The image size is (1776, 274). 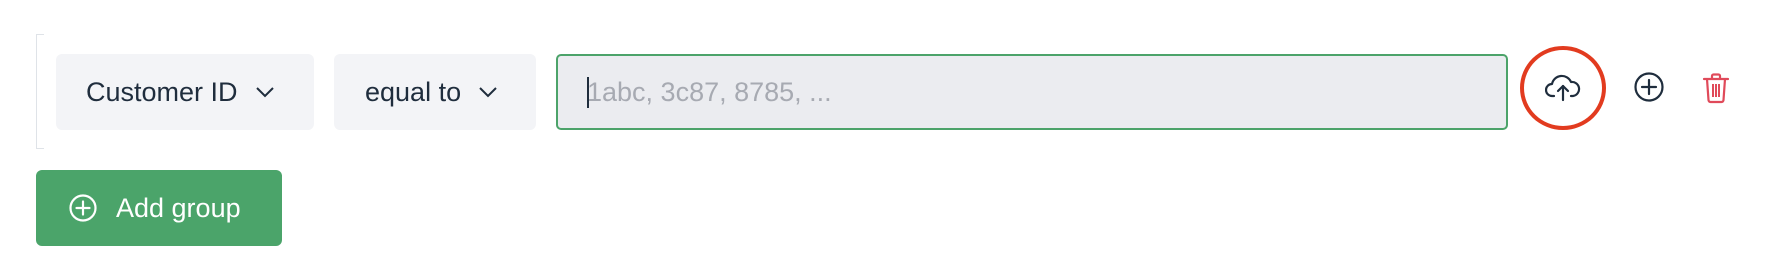 I want to click on trash-icon, so click(x=1716, y=88).